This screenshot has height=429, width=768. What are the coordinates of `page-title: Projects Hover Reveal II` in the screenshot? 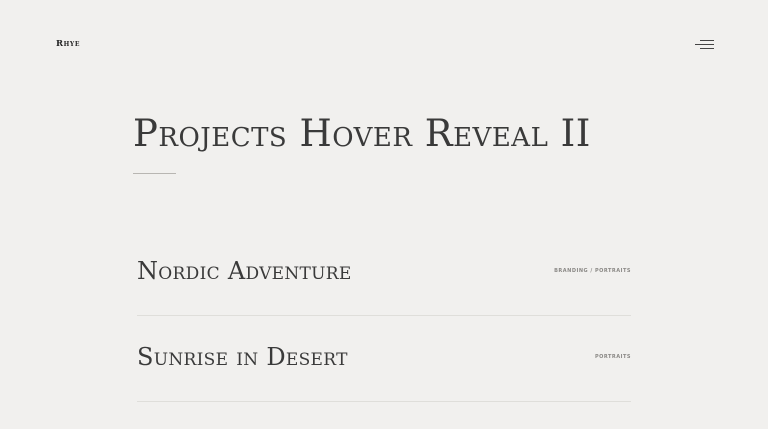 It's located at (362, 133).